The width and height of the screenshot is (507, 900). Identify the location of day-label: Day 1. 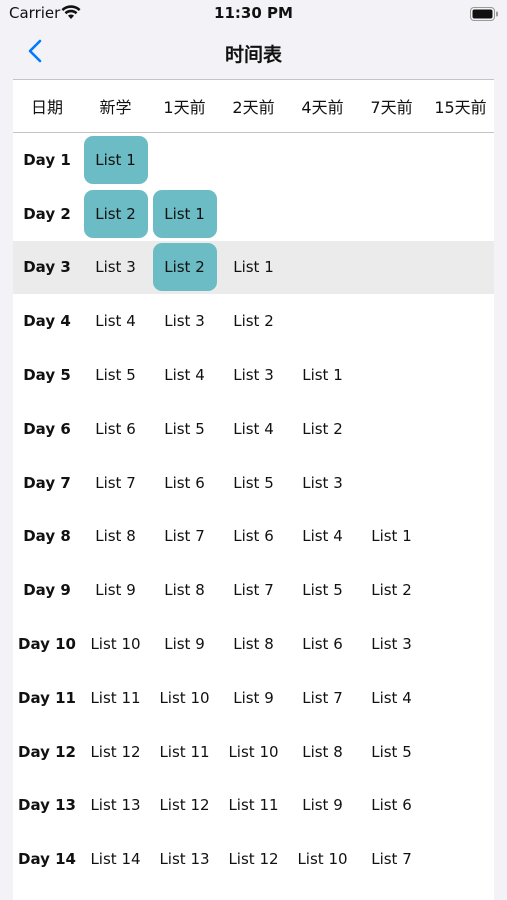
(47, 159).